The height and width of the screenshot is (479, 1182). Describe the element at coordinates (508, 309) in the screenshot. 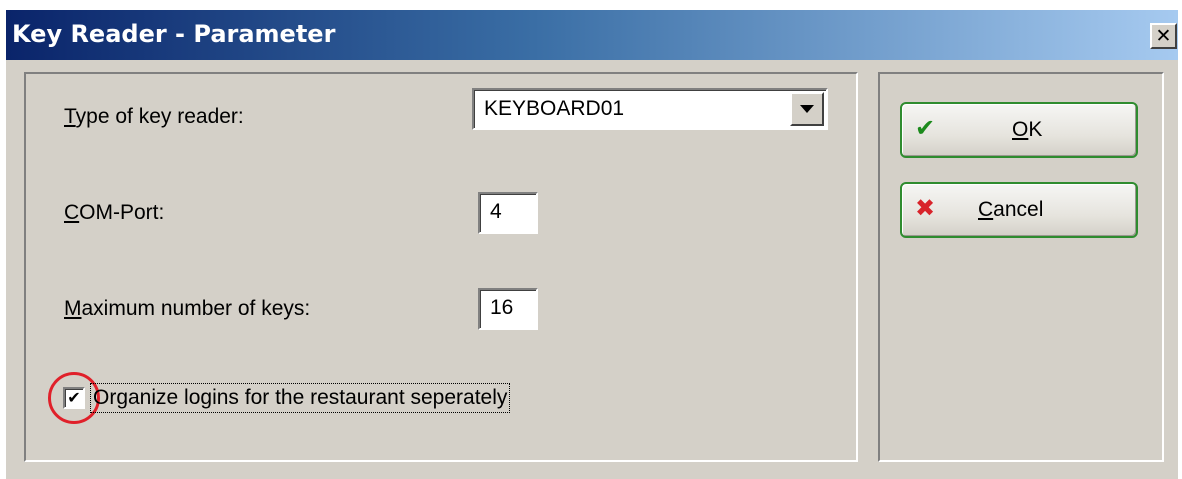

I see `max-keys-input: 16` at that location.